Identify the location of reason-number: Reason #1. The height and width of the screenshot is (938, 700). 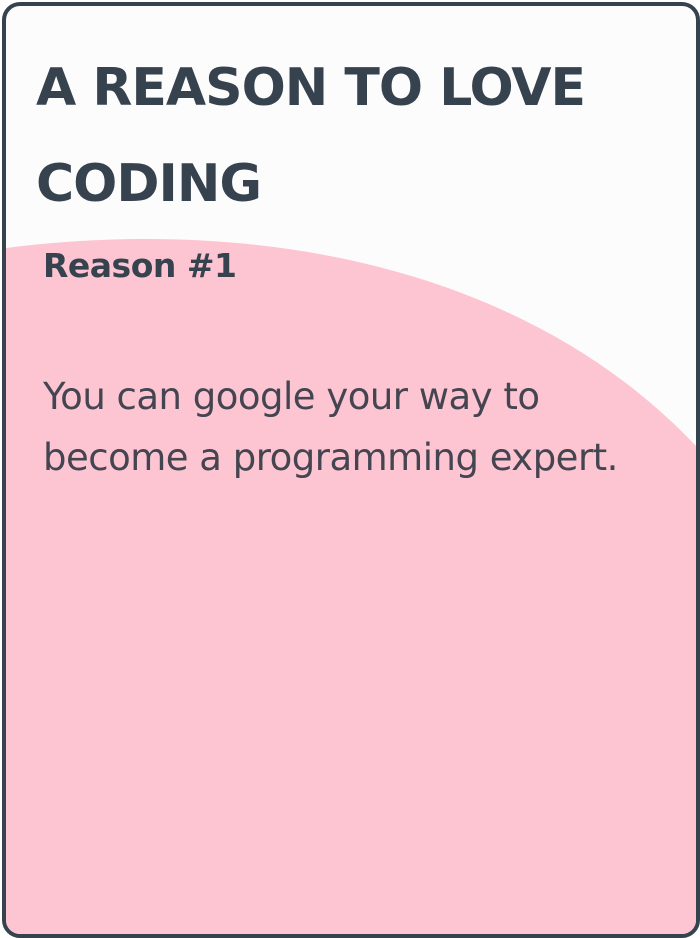
(140, 265).